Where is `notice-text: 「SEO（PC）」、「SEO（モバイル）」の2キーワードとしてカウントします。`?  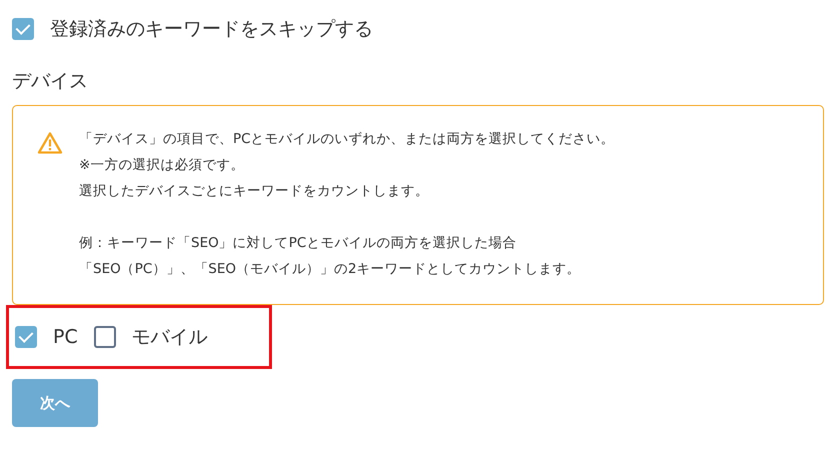
notice-text: 「SEO（PC）」、「SEO（モバイル）」の2キーワードとしてカウントします。 is located at coordinates (330, 270).